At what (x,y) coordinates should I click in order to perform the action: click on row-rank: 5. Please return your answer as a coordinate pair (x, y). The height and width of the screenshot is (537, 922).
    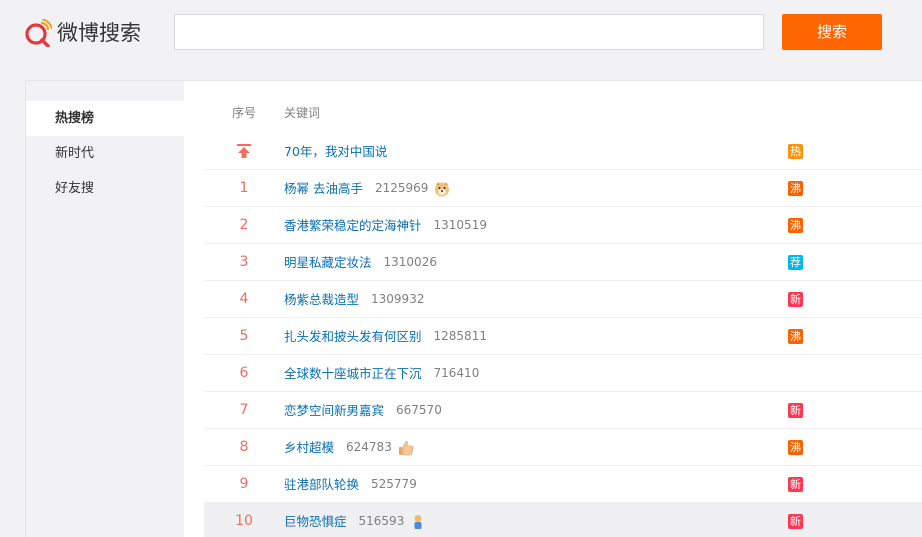
    Looking at the image, I should click on (244, 336).